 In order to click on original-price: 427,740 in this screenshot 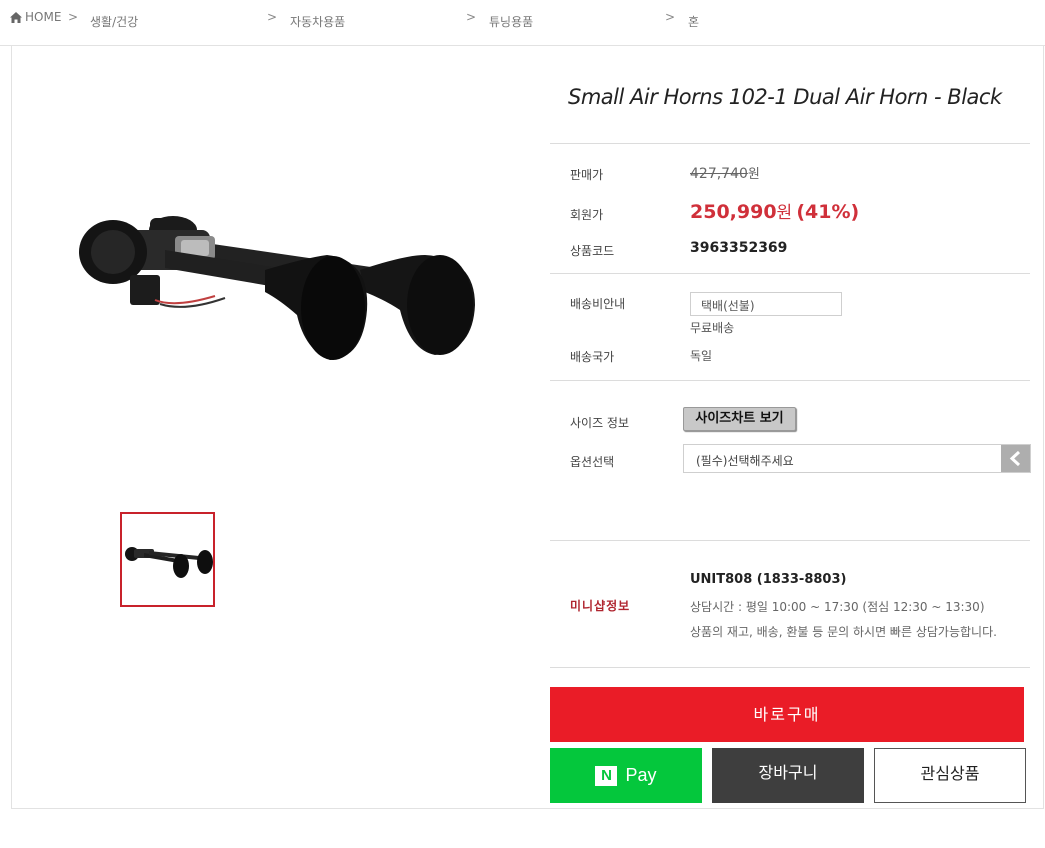, I will do `click(719, 174)`.